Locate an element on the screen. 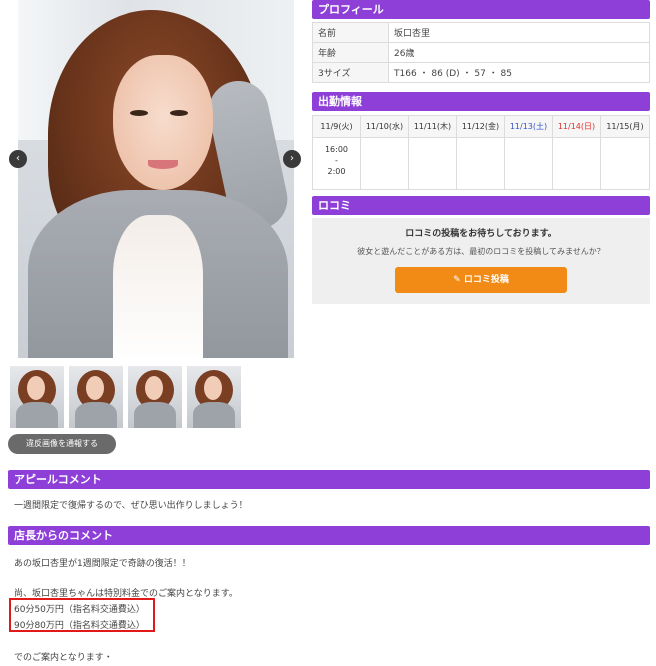 This screenshot has height=666, width=656. report-image-button: 違反画像を通報する is located at coordinates (62, 444).